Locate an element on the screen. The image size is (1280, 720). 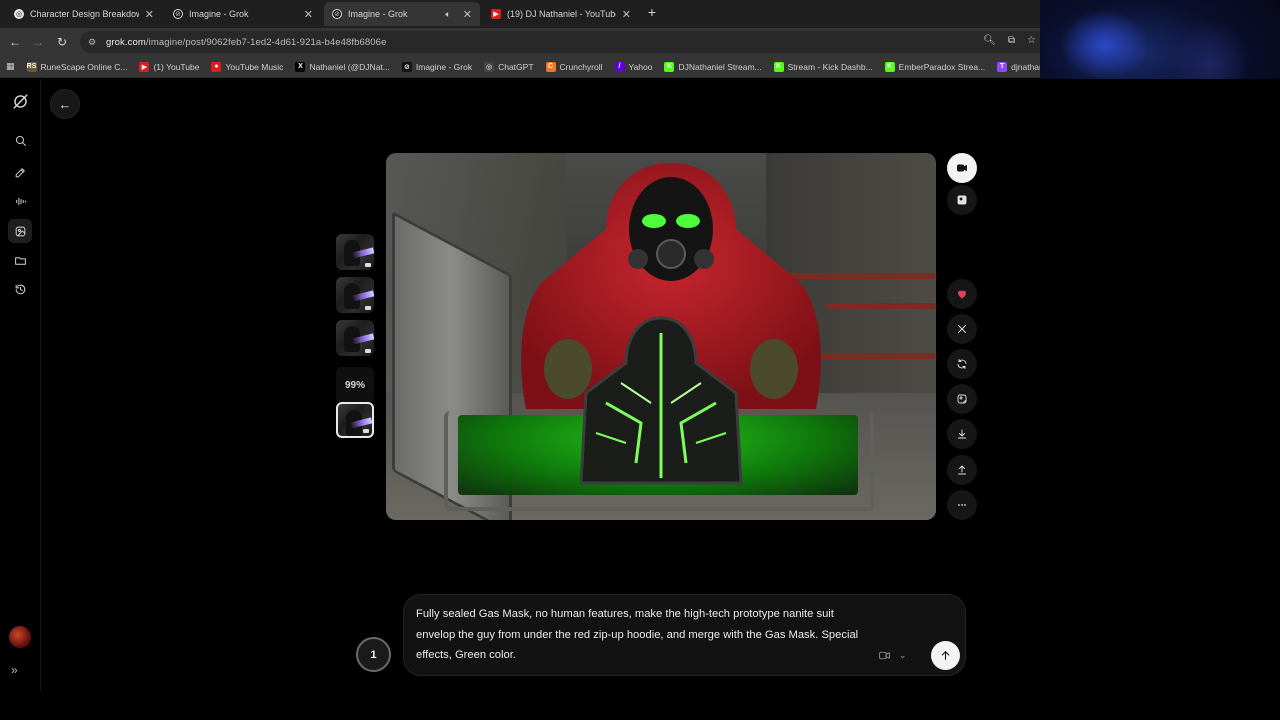
expand-sidebar-icon: » is located at coordinates (14, 670).